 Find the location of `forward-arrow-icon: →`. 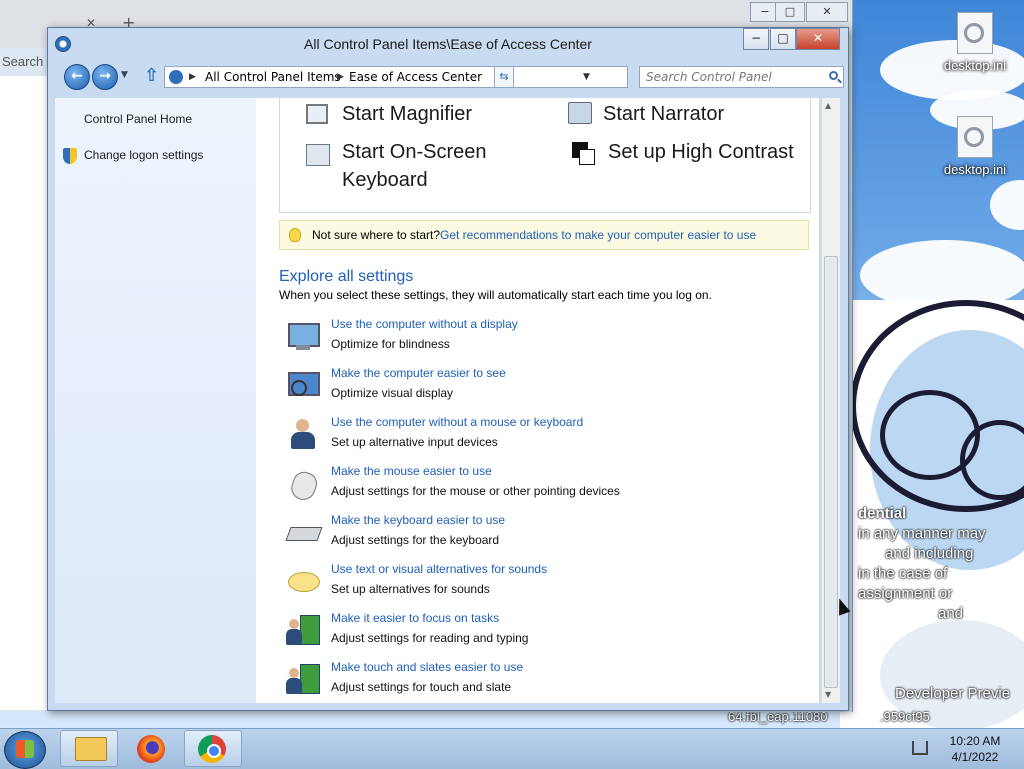

forward-arrow-icon: → is located at coordinates (105, 77).